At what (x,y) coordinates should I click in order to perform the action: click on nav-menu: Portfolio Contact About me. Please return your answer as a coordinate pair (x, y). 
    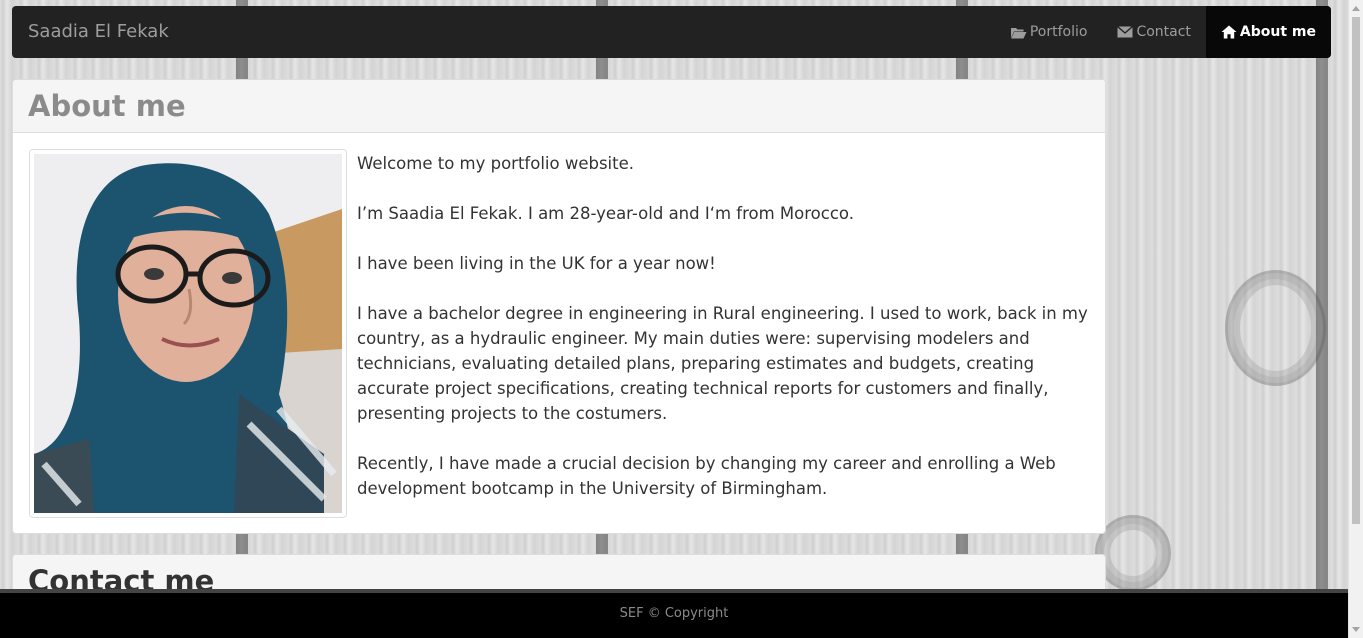
    Looking at the image, I should click on (1163, 32).